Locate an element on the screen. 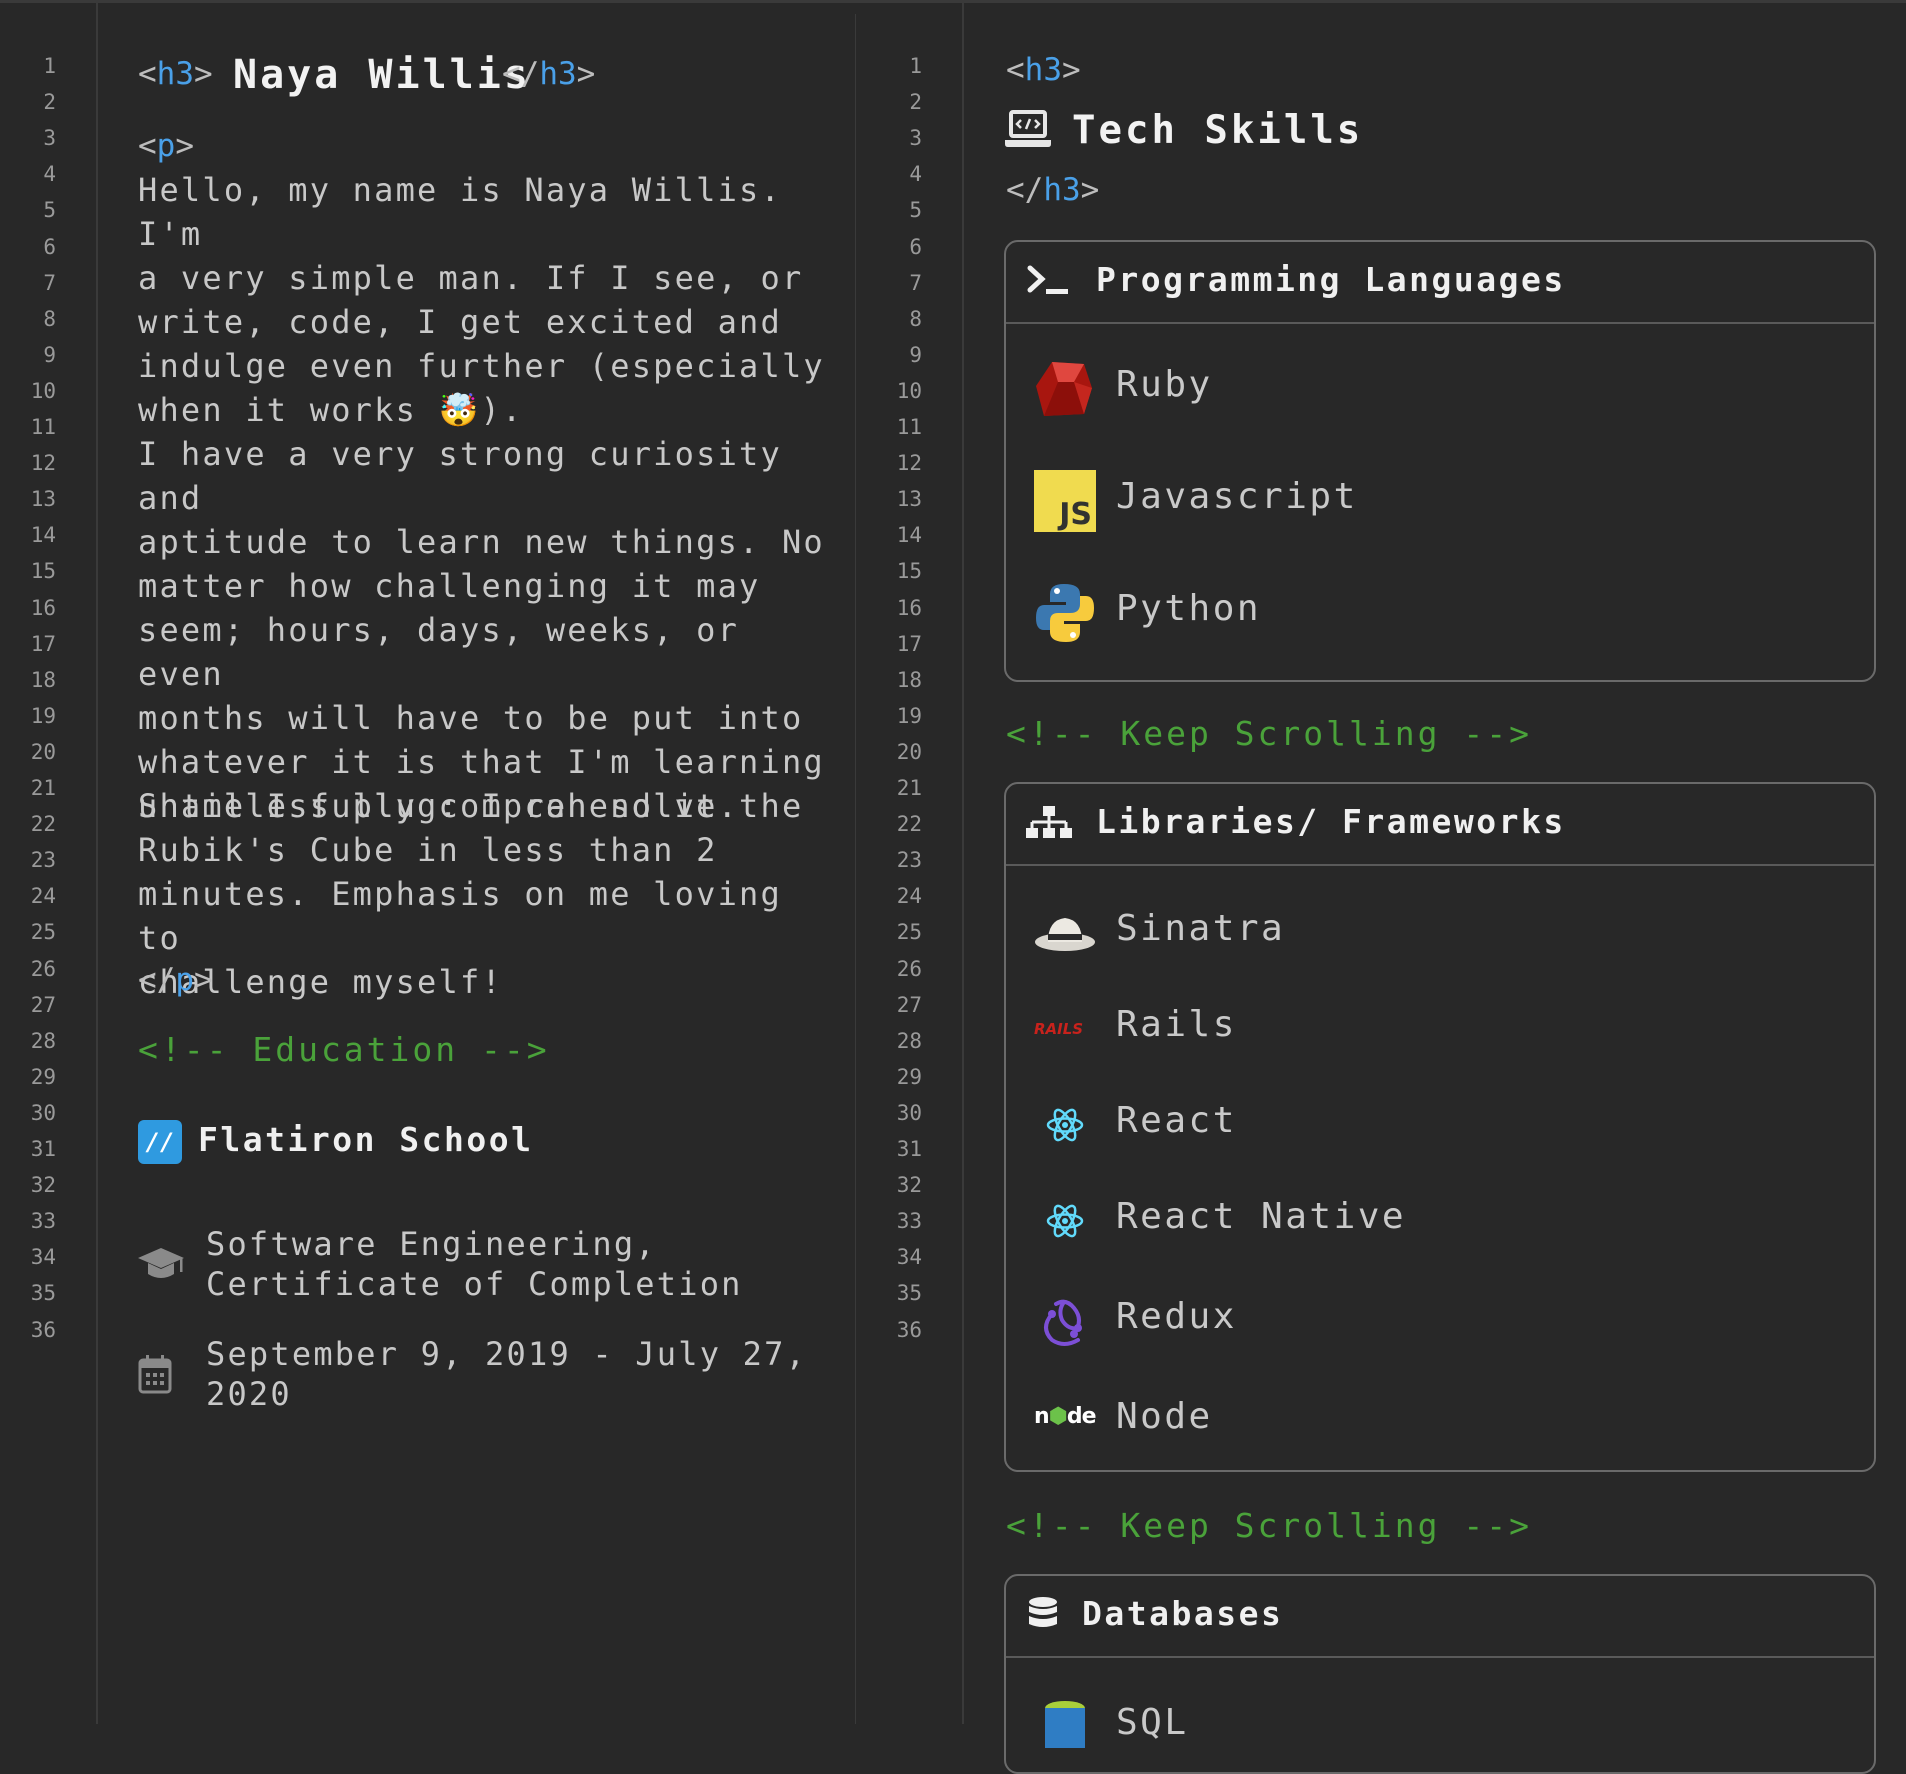  calendar-icon is located at coordinates (155, 1374).